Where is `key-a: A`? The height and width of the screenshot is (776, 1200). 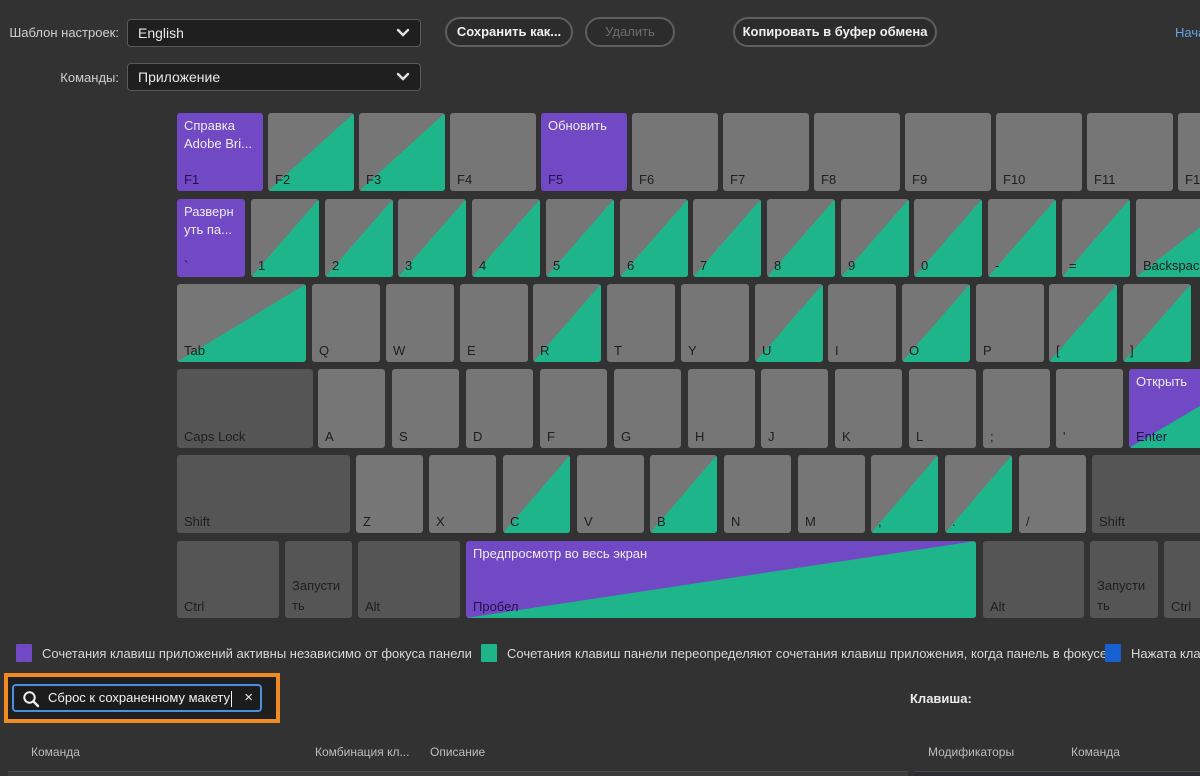 key-a: A is located at coordinates (351, 408).